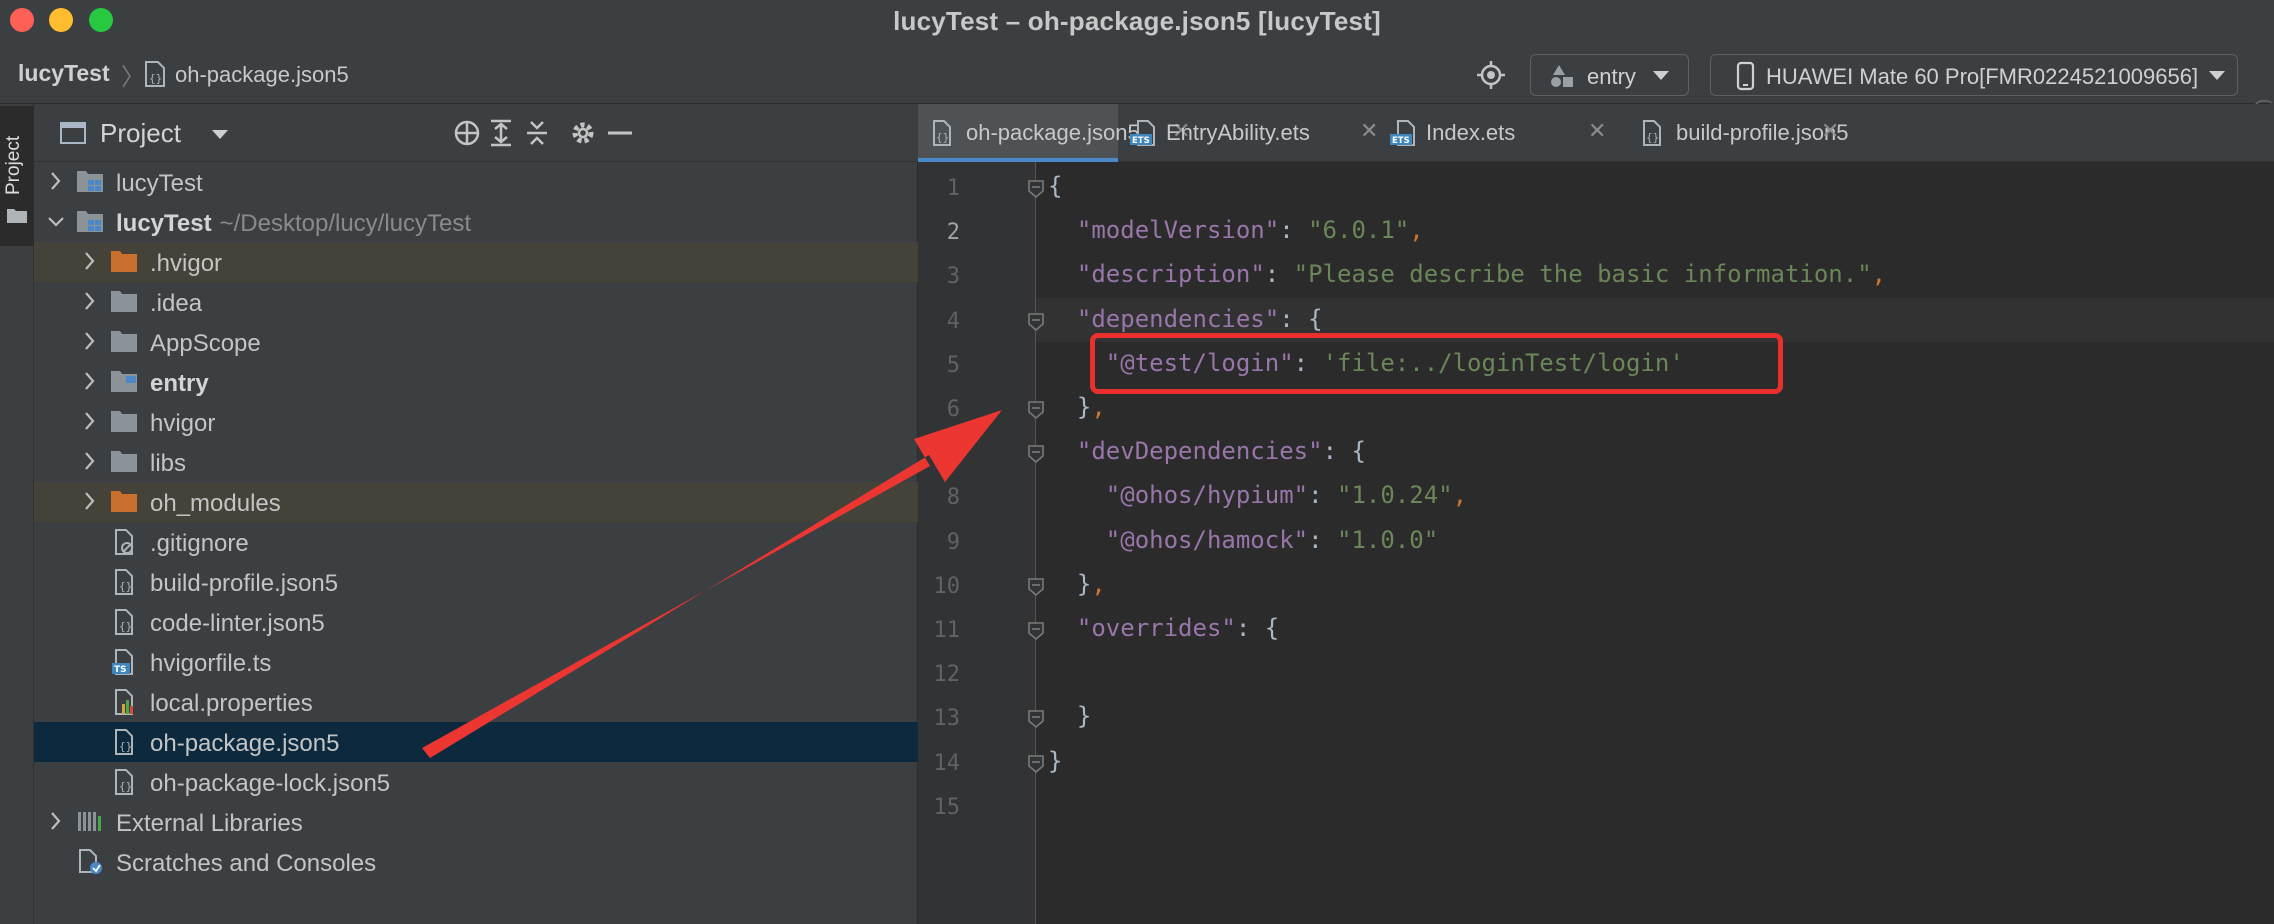  I want to click on tree-item: hvigor, so click(476, 422).